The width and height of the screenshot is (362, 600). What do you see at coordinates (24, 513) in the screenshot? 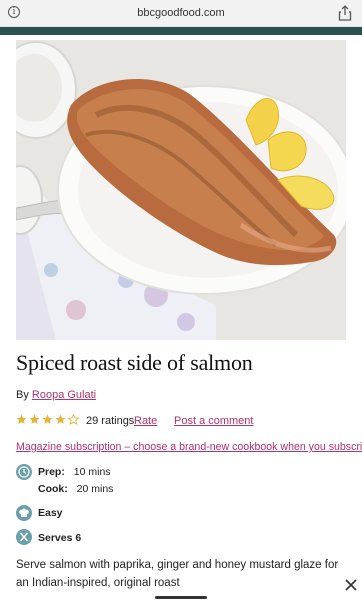
I see `chef-hat-icon` at bounding box center [24, 513].